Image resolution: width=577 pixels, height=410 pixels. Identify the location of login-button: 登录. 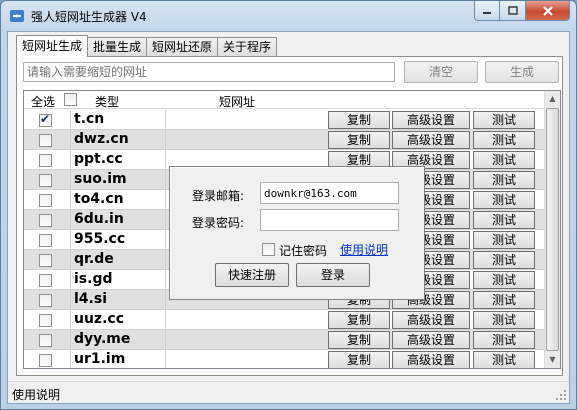
(333, 275).